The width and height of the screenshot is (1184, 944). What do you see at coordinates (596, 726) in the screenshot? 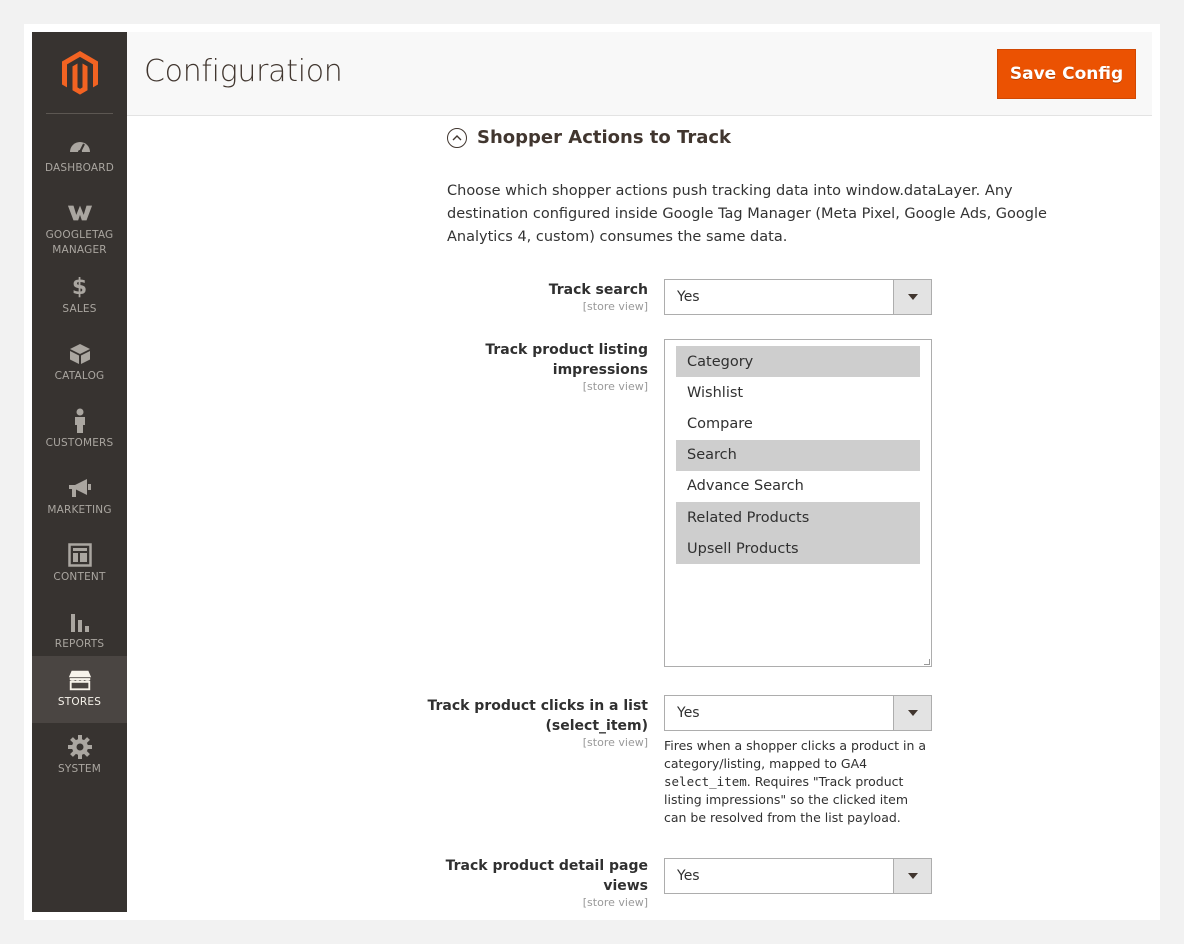
I see `field-label-text-line2: (select_item)` at bounding box center [596, 726].